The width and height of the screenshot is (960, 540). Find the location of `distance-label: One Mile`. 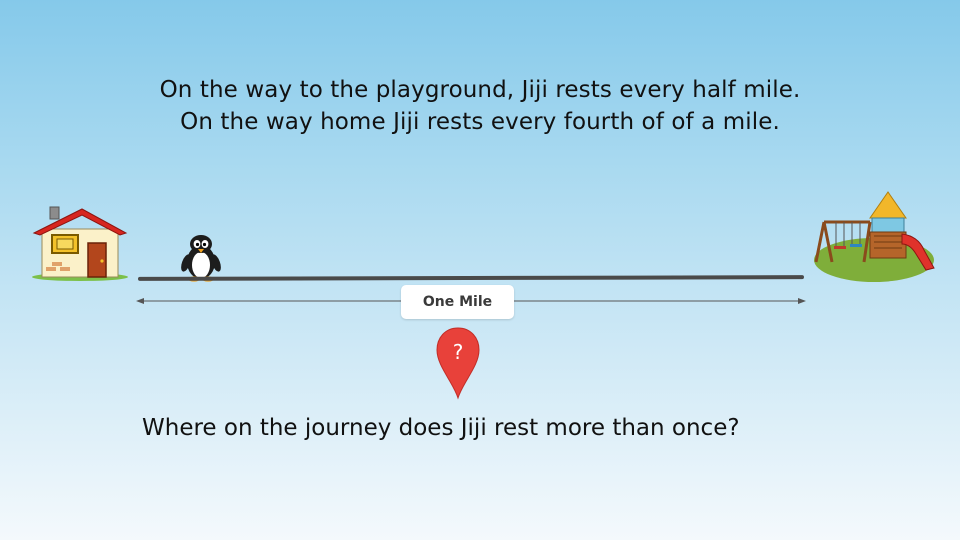

distance-label: One Mile is located at coordinates (457, 302).